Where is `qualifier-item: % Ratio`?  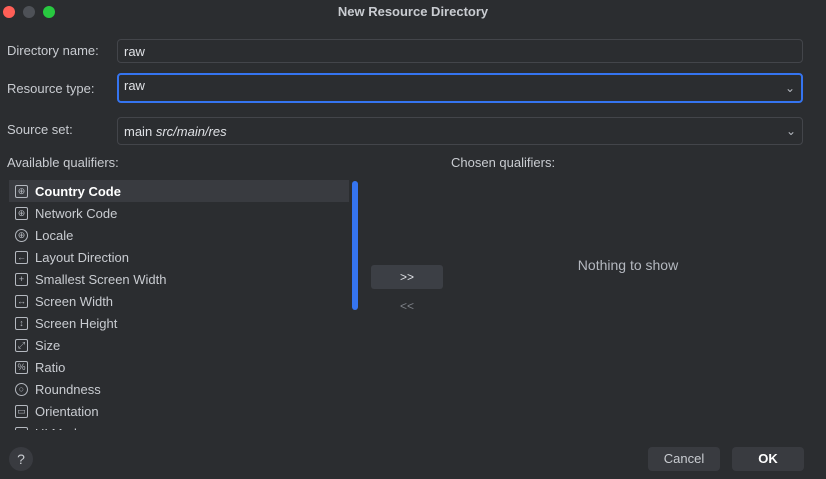
qualifier-item: % Ratio is located at coordinates (179, 367).